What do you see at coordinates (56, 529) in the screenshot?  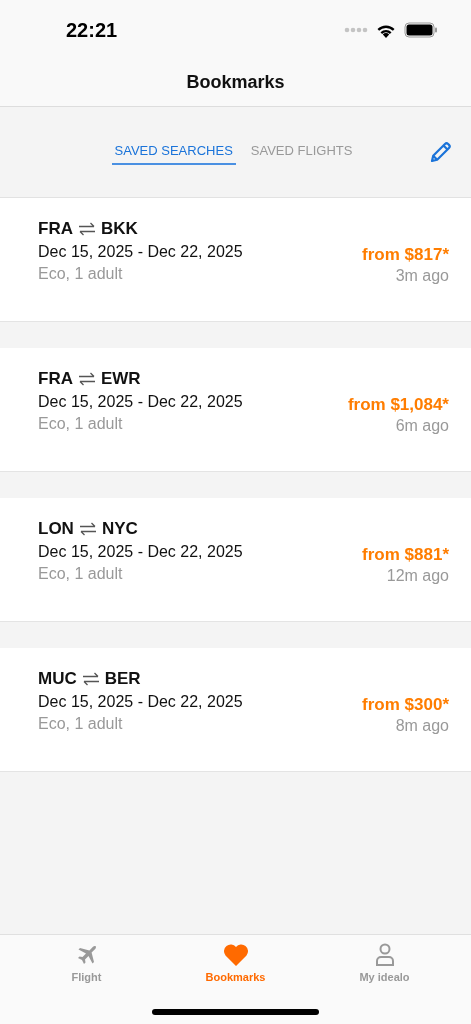 I see `origin-code: LON` at bounding box center [56, 529].